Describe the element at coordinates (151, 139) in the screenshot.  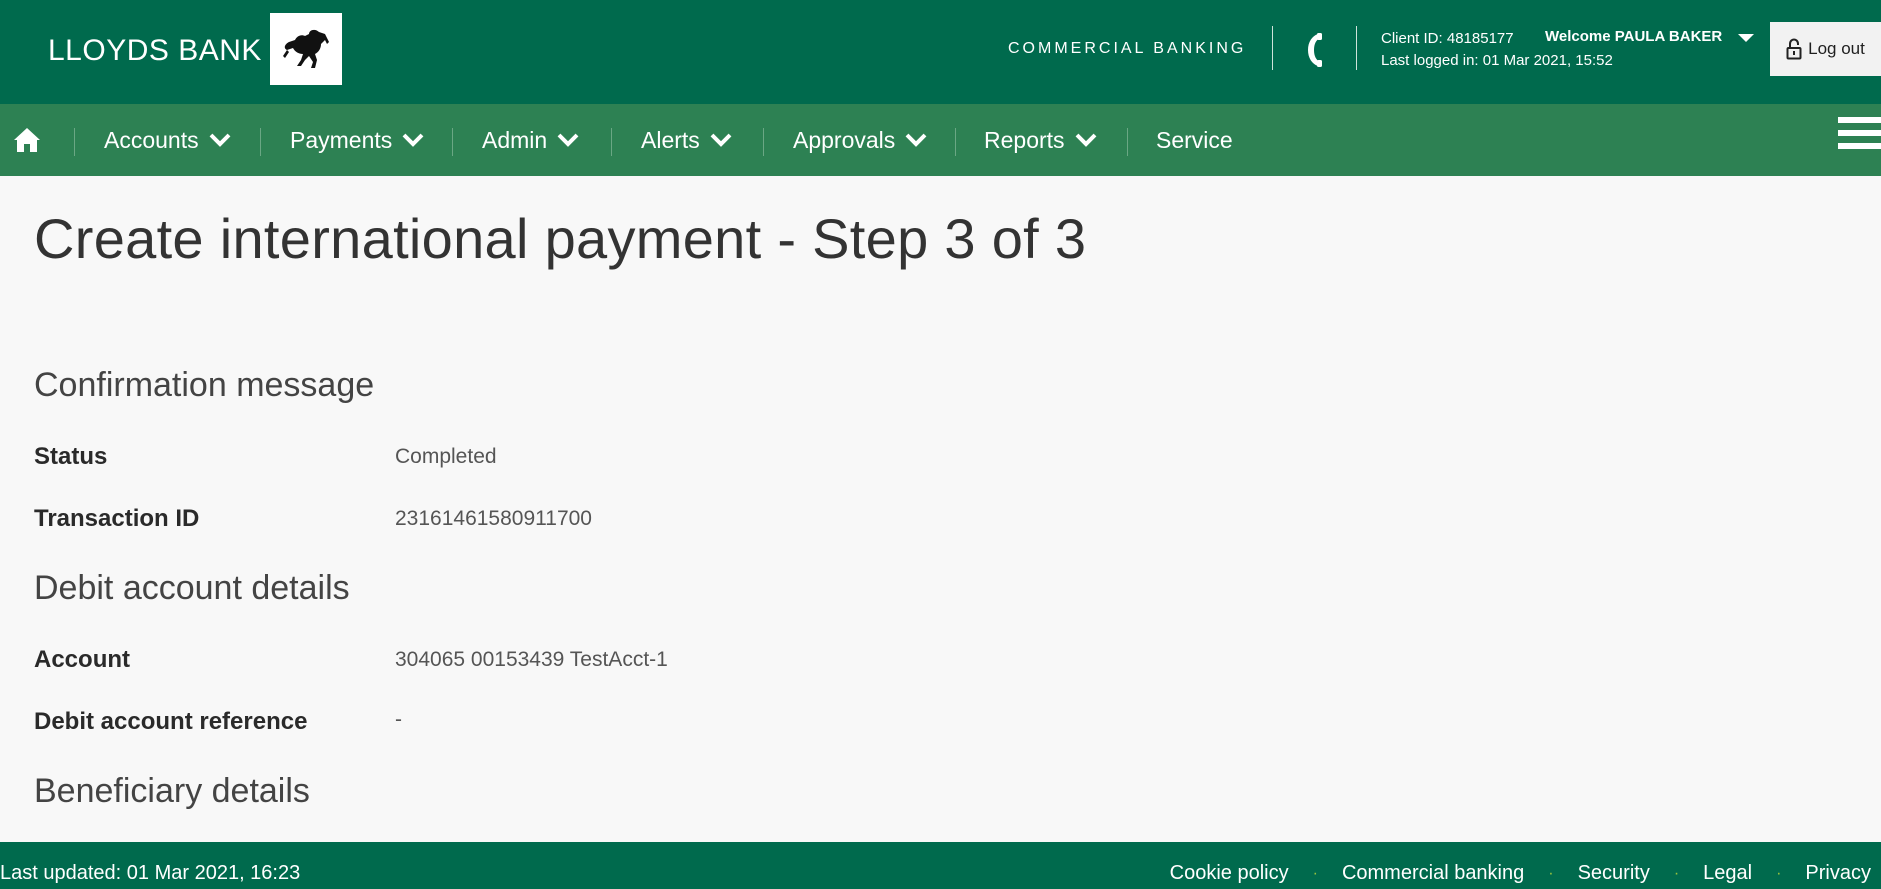
I see `nav-label: Accounts` at that location.